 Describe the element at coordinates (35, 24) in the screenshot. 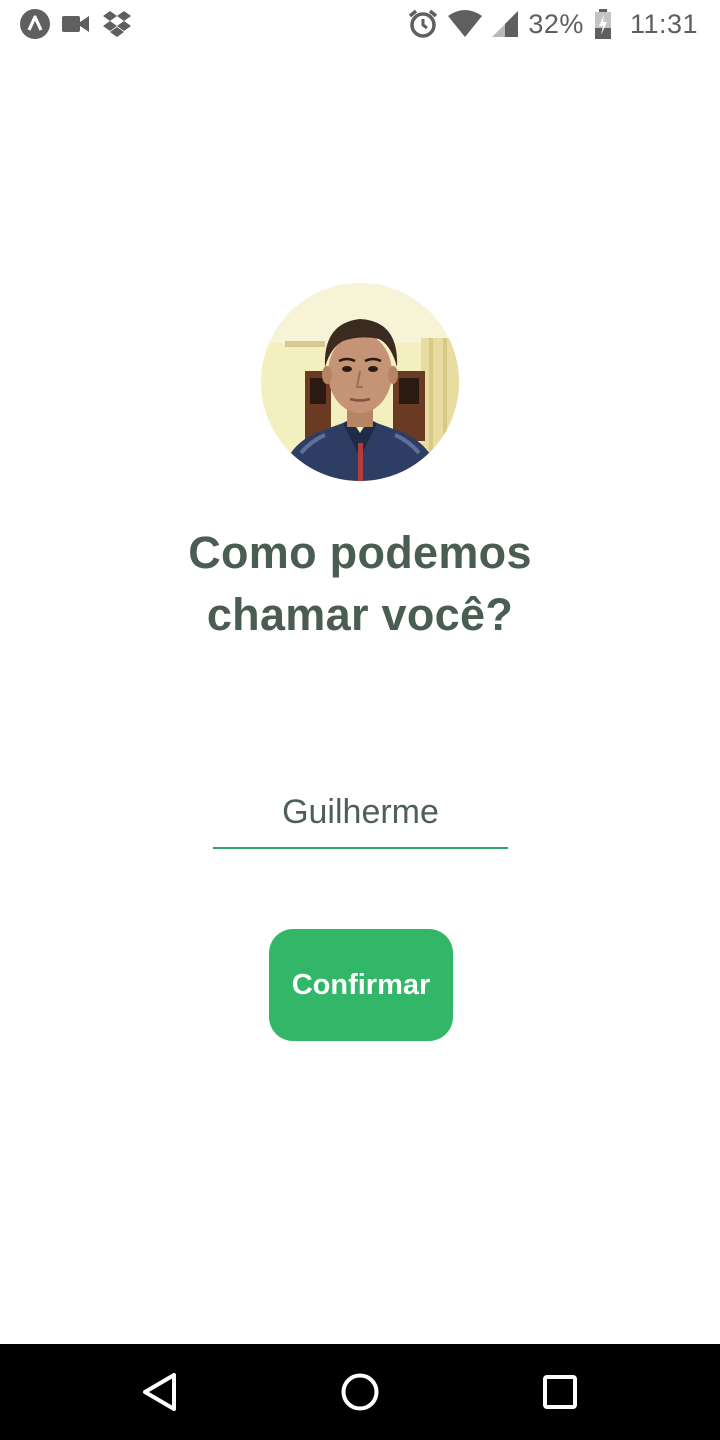

I see `app-notification-icon` at that location.